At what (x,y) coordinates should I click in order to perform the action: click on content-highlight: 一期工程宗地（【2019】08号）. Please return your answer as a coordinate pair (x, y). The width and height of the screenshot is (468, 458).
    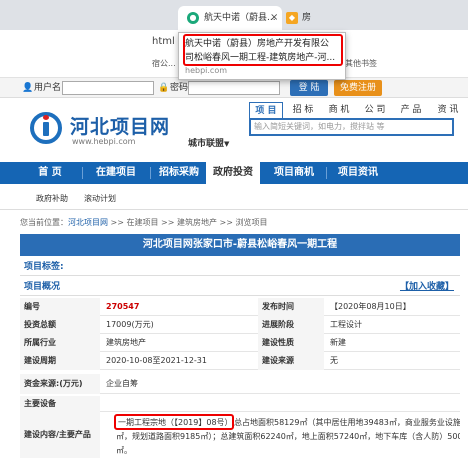
    Looking at the image, I should click on (175, 422).